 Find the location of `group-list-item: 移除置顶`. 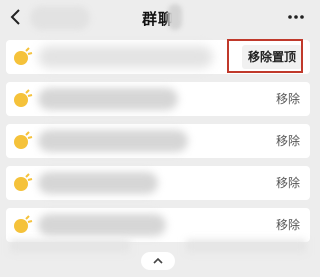

group-list-item: 移除置顶 is located at coordinates (158, 57).